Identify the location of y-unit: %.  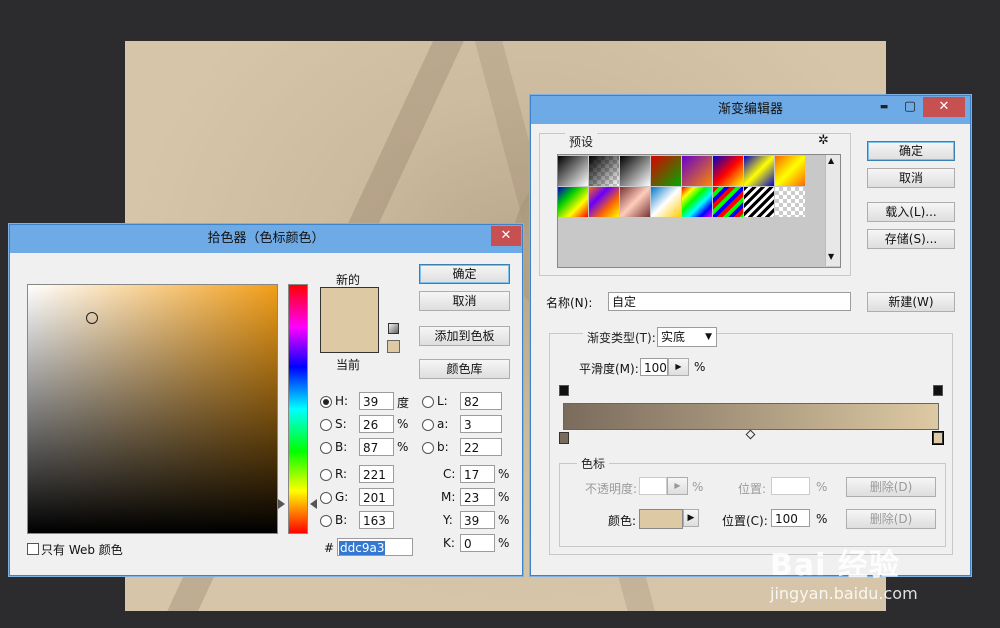
(504, 520).